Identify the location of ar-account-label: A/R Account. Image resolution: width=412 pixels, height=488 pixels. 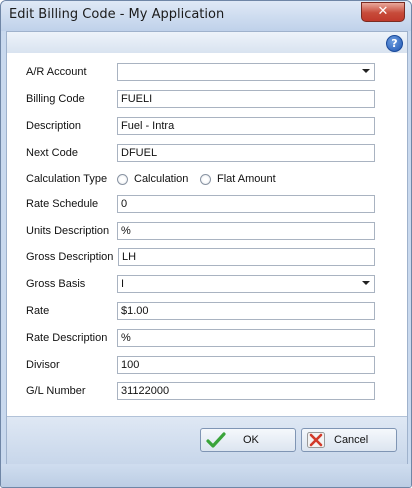
(56, 72).